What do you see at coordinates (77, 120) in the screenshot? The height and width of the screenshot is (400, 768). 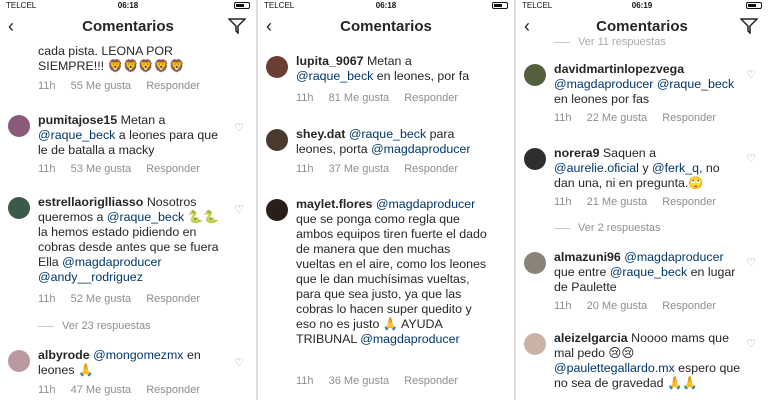 I see `comment-username: pumitajose15` at bounding box center [77, 120].